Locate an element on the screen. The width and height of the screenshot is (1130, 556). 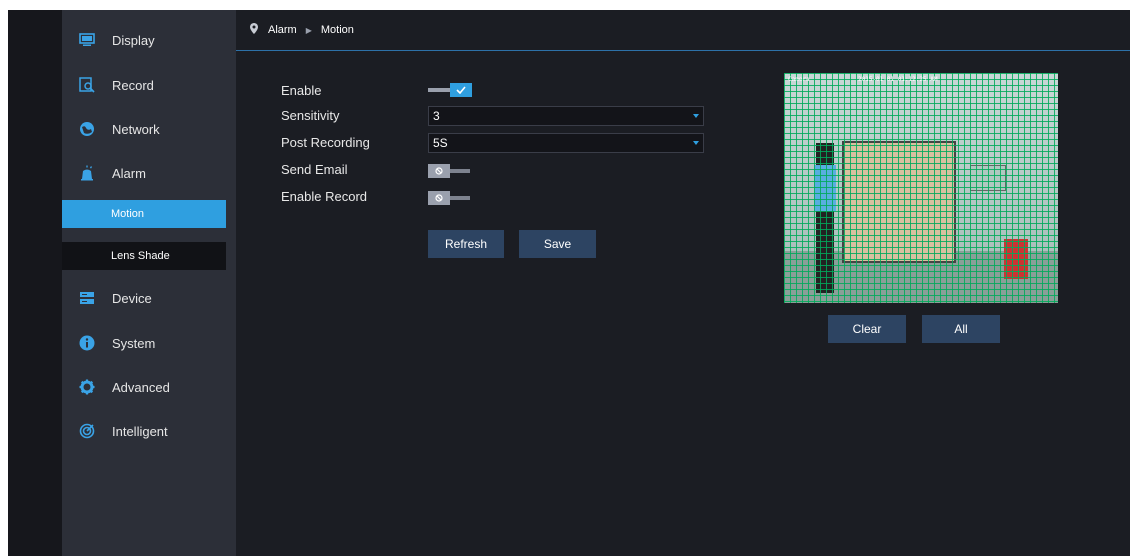
sidebar-subitem-label: Lens Shade is located at coordinates (140, 256).